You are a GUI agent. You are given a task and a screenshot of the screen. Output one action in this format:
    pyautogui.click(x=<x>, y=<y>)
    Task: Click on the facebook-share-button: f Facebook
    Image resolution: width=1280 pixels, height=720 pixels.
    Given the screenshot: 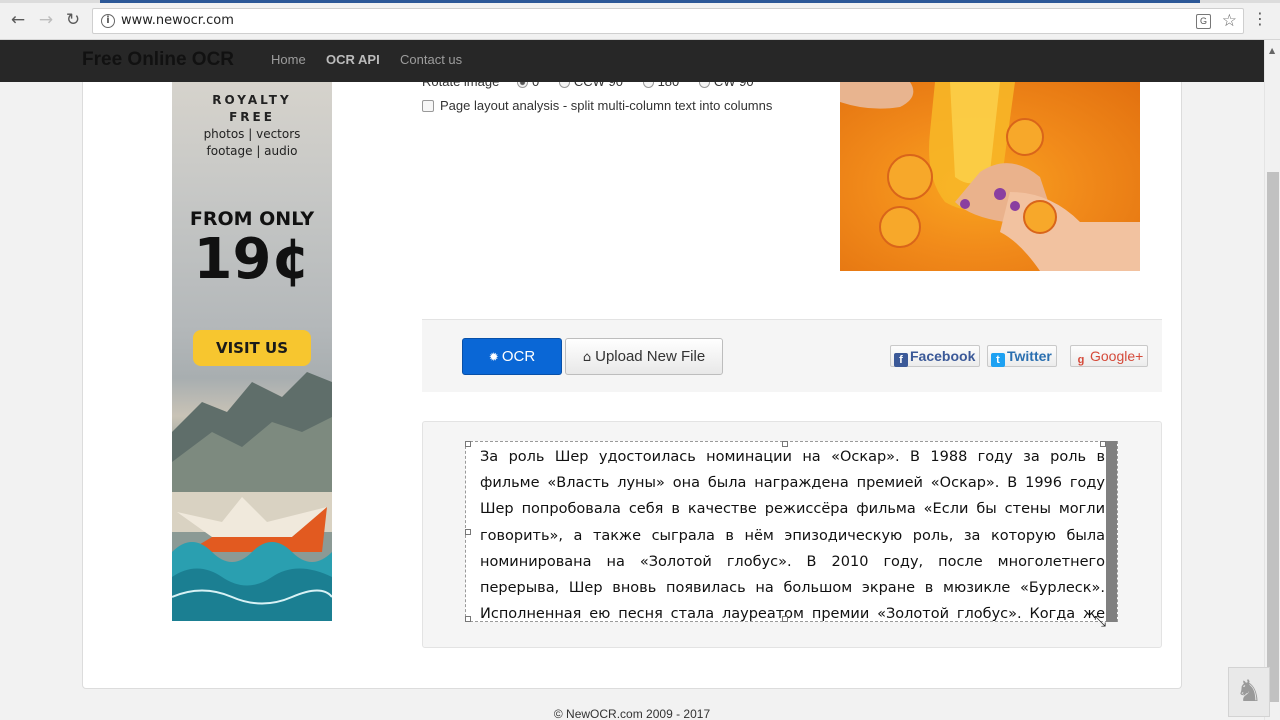 What is the action you would take?
    pyautogui.click(x=935, y=356)
    